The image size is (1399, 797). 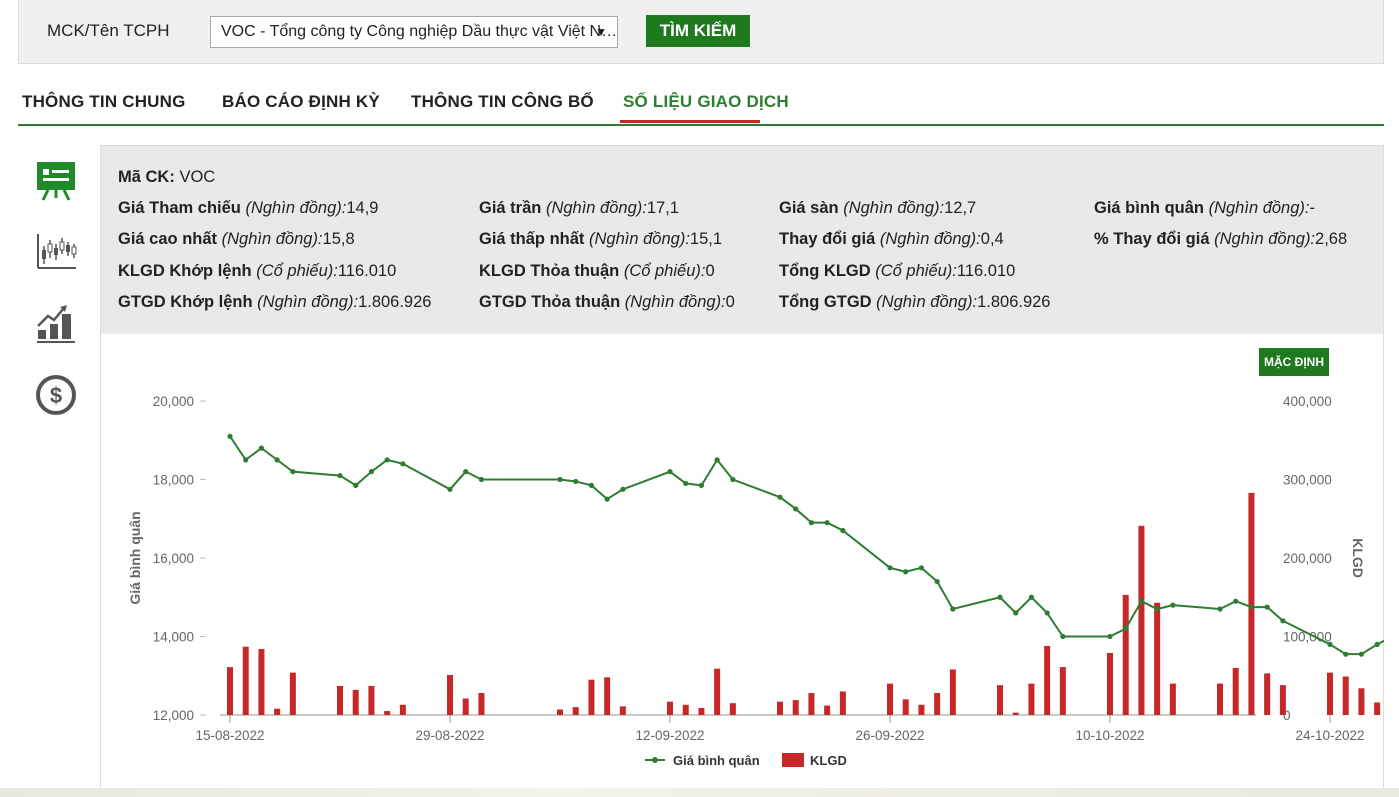 I want to click on dollar-coin-icon: $, so click(x=56, y=395).